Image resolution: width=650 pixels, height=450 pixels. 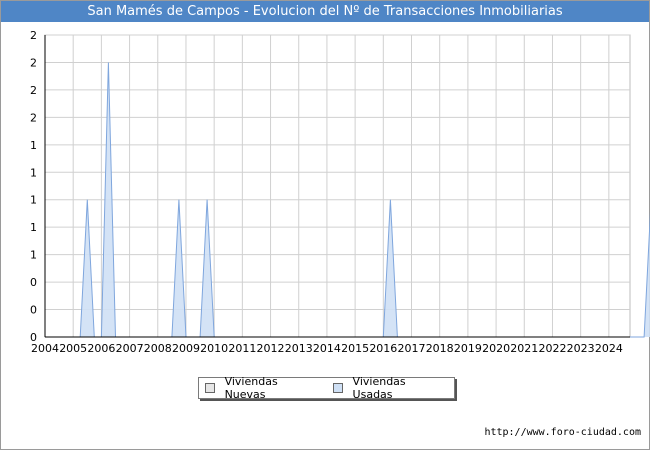 I want to click on legend-swatch-usadas, so click(x=337, y=388).